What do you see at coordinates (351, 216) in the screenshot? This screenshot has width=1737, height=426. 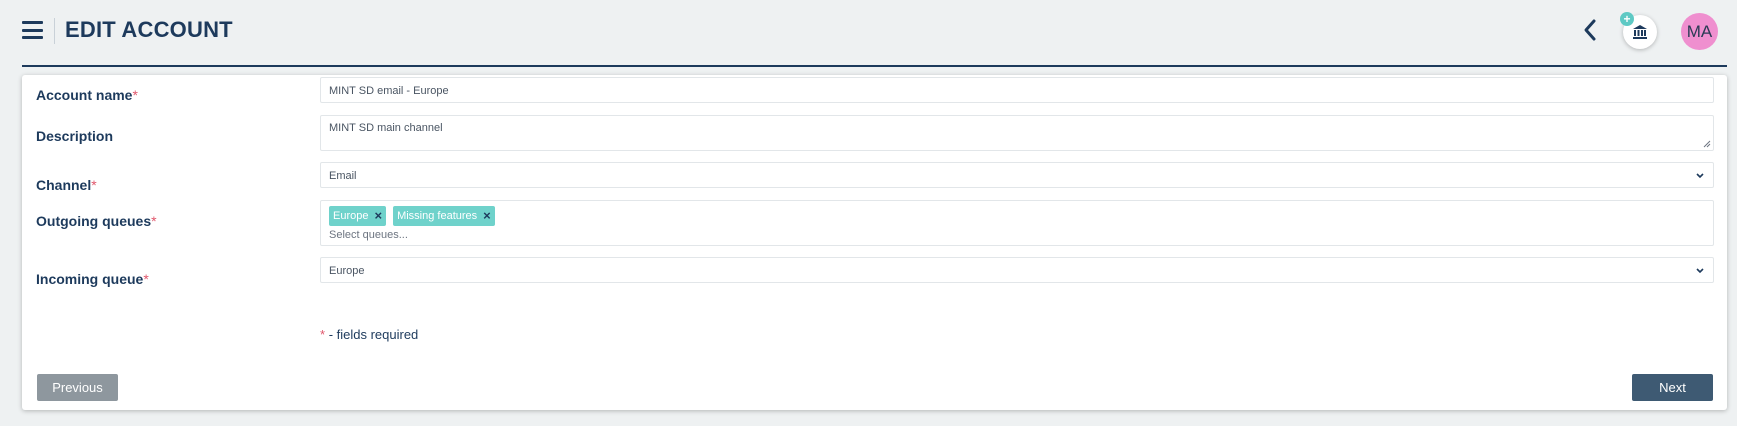 I see `queue-tag-label: Europe` at bounding box center [351, 216].